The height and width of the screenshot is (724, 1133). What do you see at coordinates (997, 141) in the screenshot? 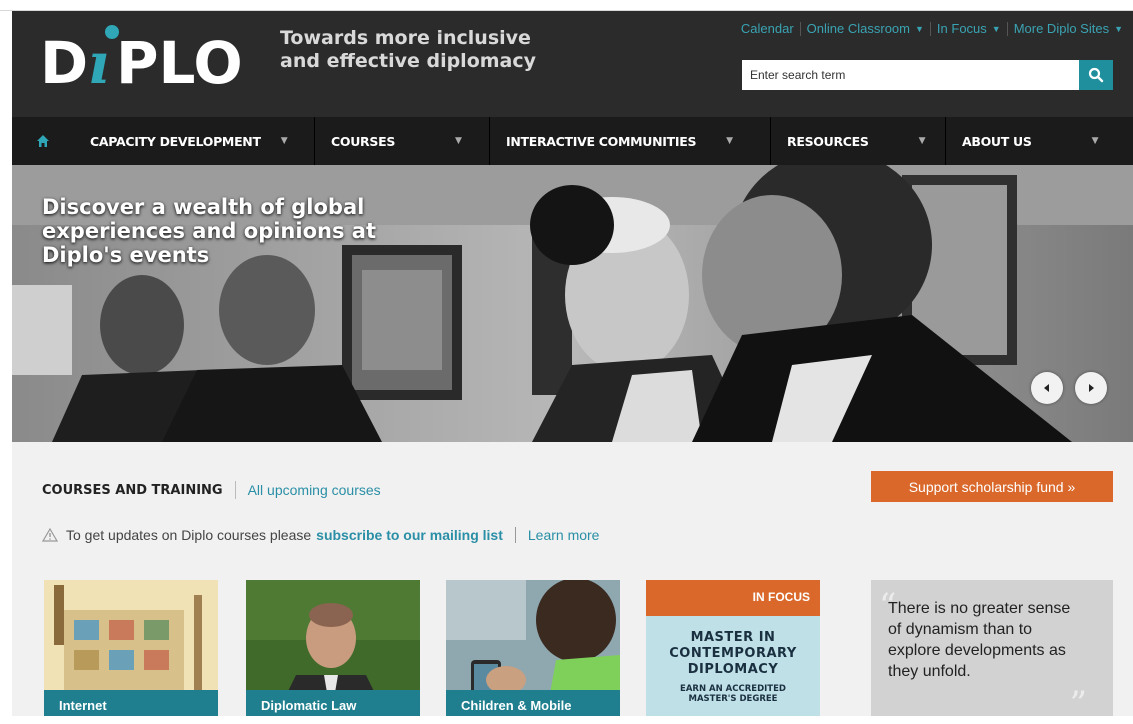
I see `nav-item-label: ABOUT US` at bounding box center [997, 141].